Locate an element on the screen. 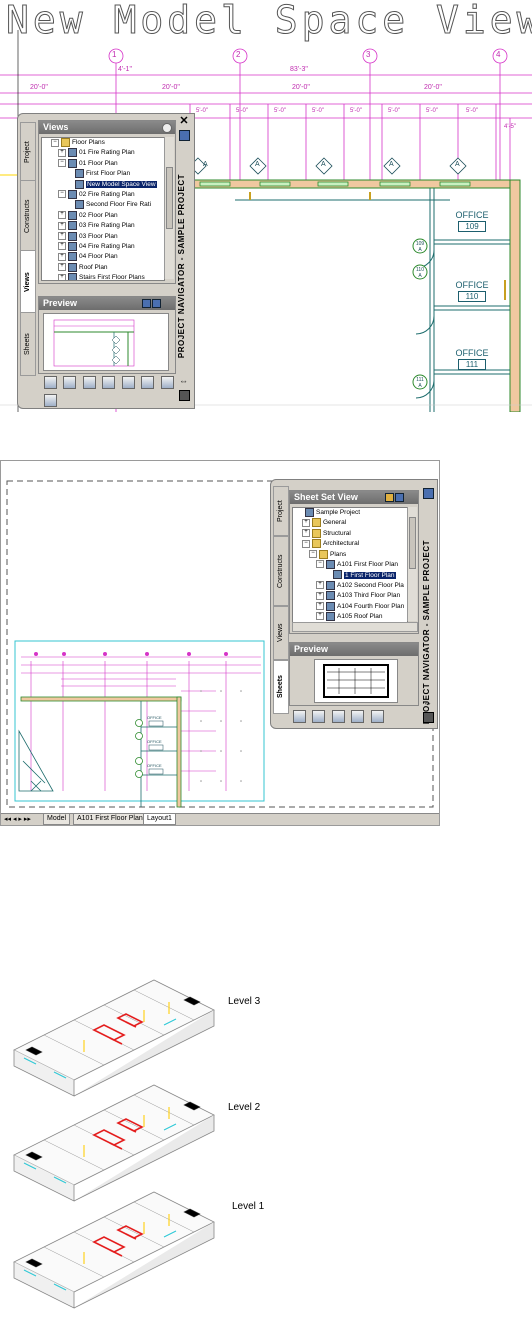 The image size is (532, 1322). tree-item: + Roof Plan is located at coordinates (103, 268).